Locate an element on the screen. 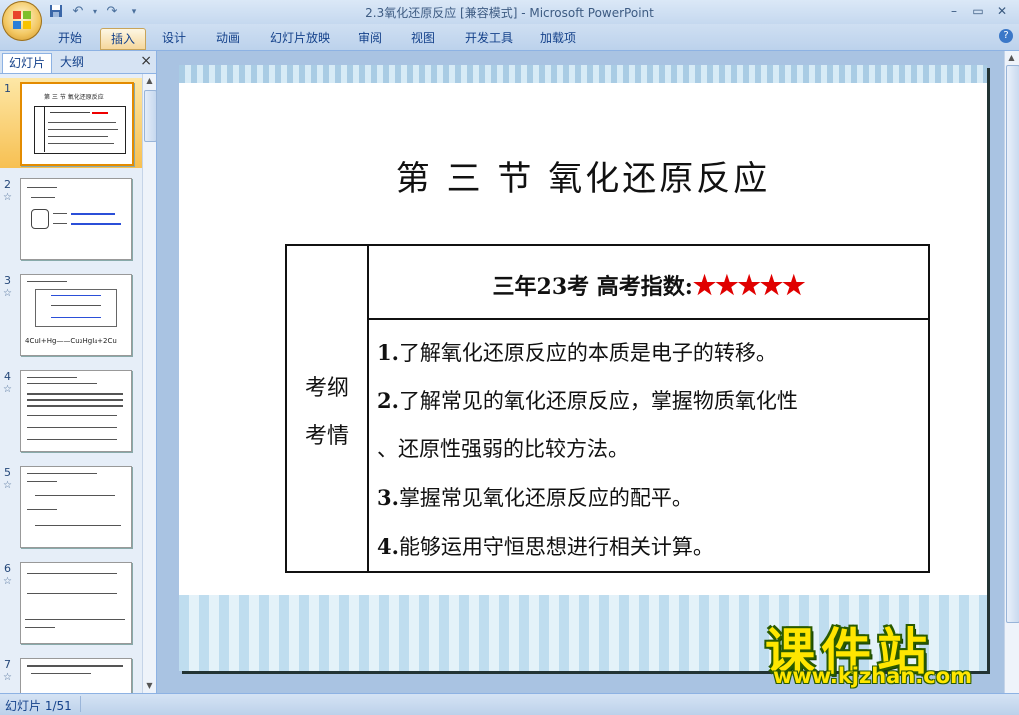  slide-top-border is located at coordinates (583, 74).